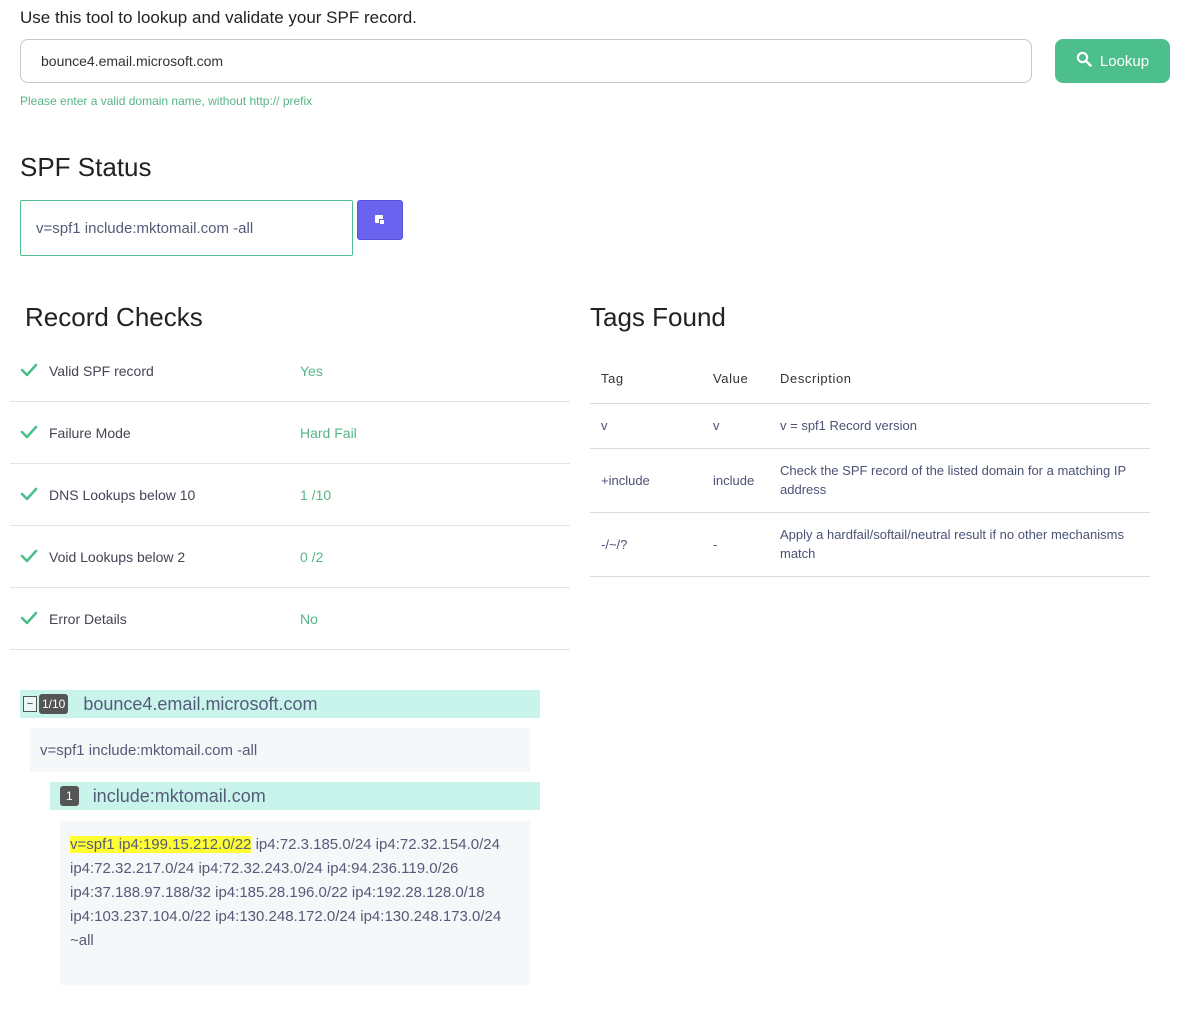 The width and height of the screenshot is (1199, 1015). I want to click on record-checks-title: Record Checks, so click(114, 317).